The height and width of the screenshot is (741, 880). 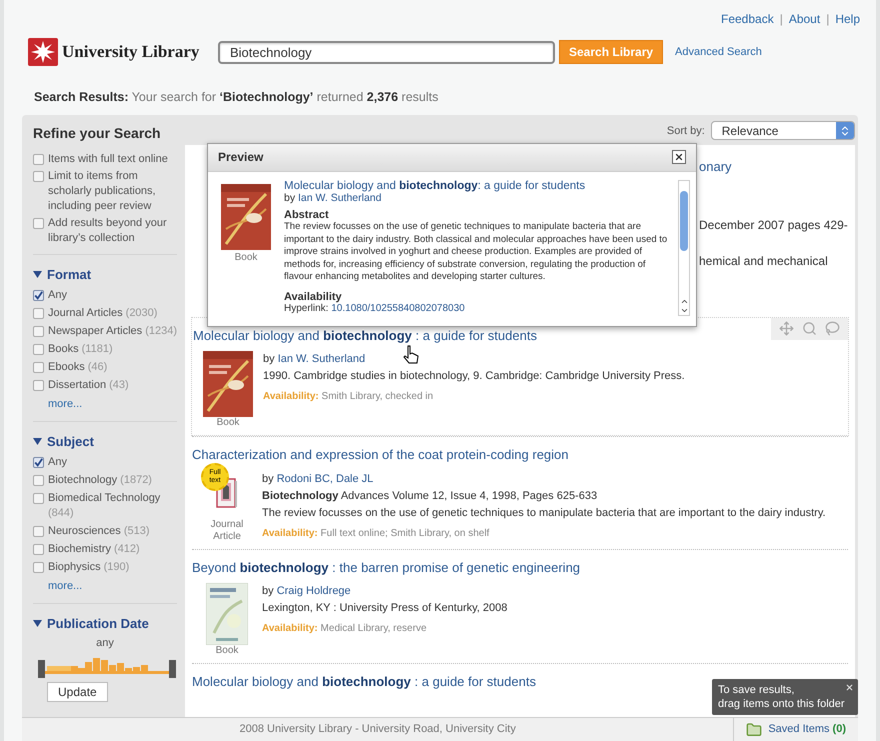 What do you see at coordinates (832, 328) in the screenshot?
I see `lasso-icon` at bounding box center [832, 328].